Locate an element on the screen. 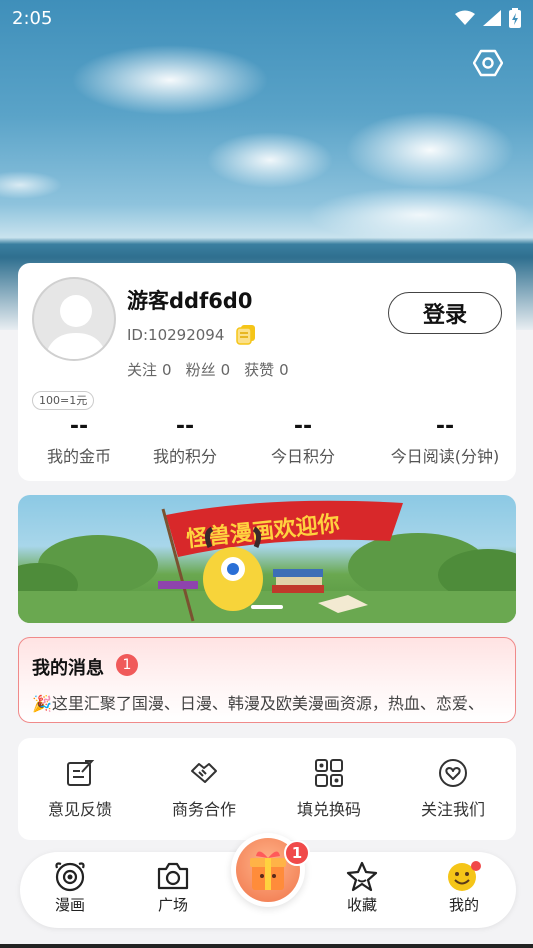 Image resolution: width=533 pixels, height=948 pixels. follow-label: 关注 is located at coordinates (142, 370).